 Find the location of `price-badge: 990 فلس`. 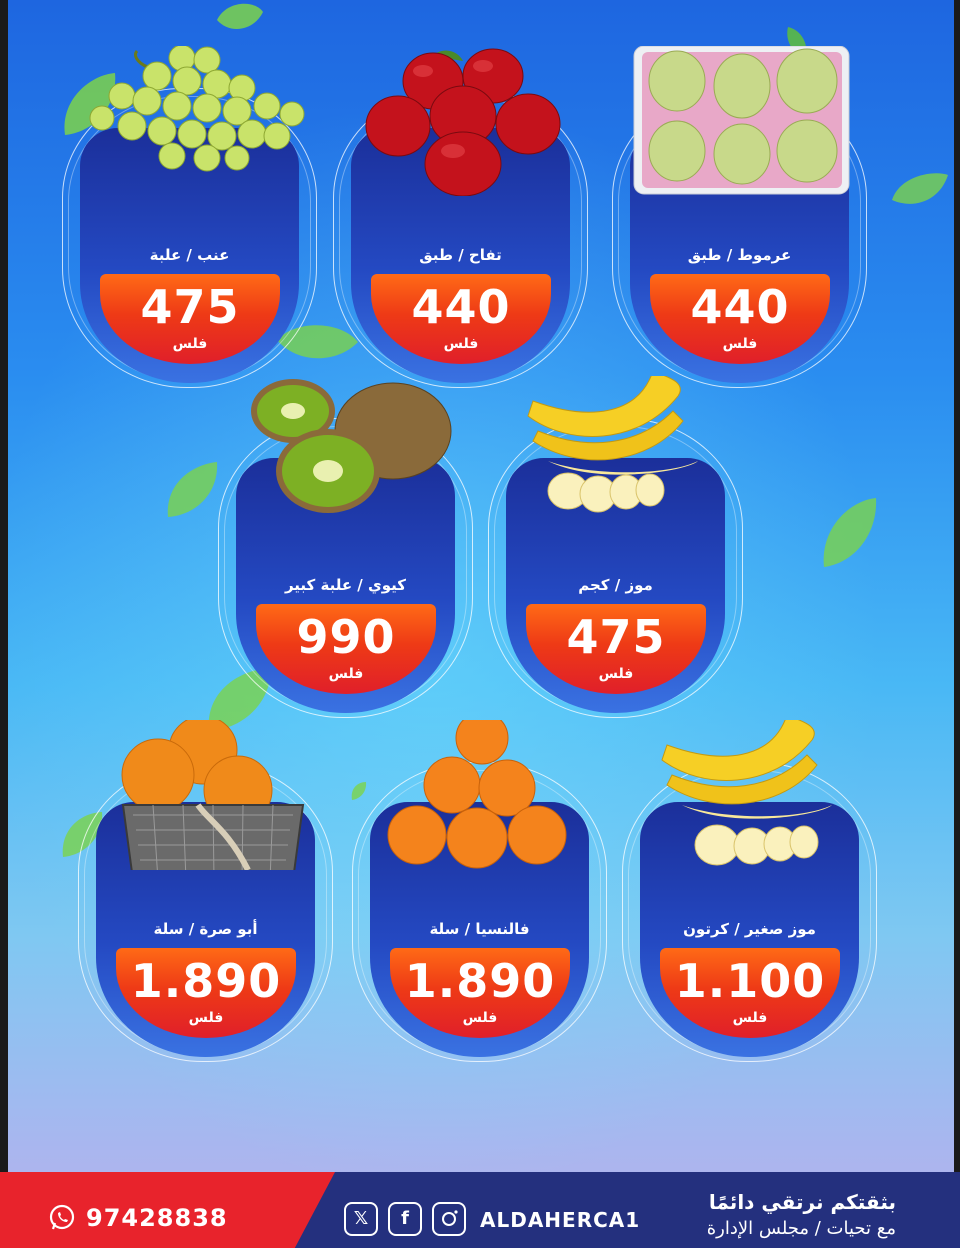

price-badge: 990 فلس is located at coordinates (346, 649).